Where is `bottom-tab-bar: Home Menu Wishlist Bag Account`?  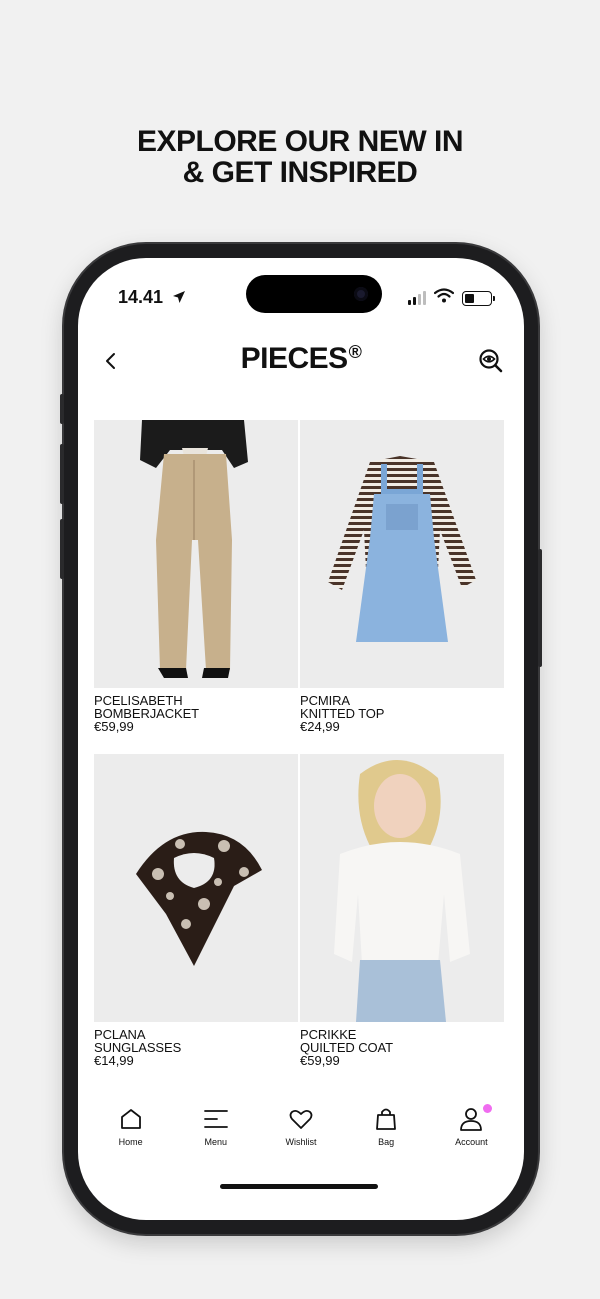 bottom-tab-bar: Home Menu Wishlist Bag Account is located at coordinates (301, 1135).